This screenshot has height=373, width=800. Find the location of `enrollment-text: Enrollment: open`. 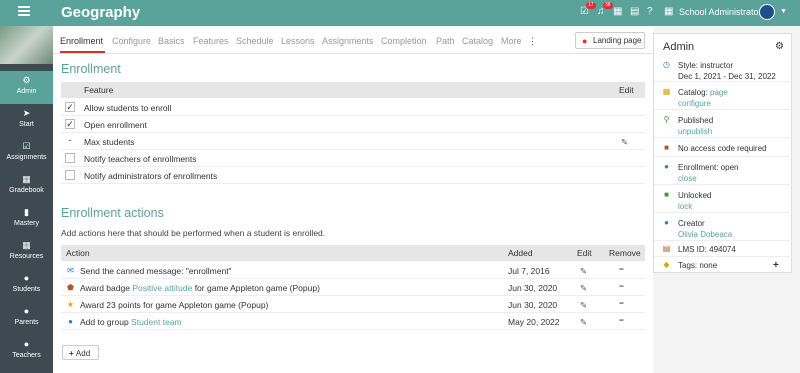

enrollment-text: Enrollment: open is located at coordinates (708, 167).